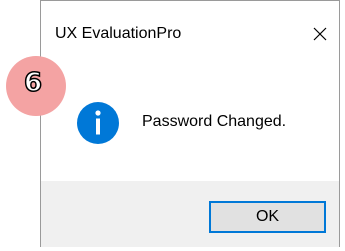  I want to click on step-number: 6, so click(33, 83).